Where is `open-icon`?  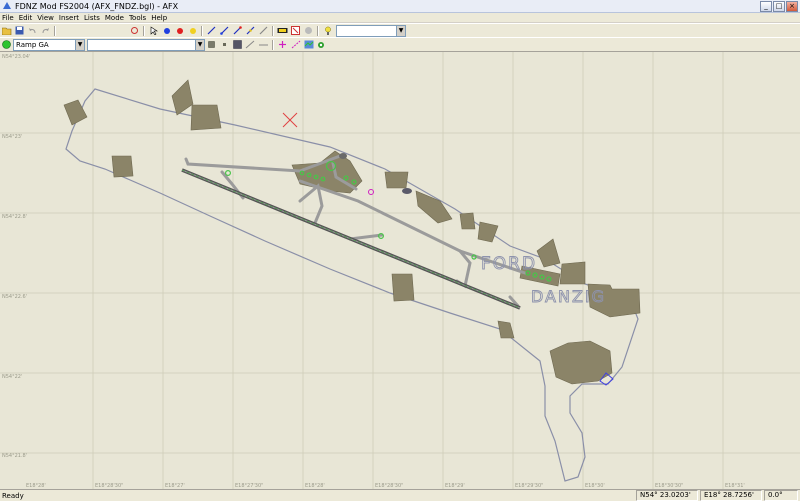 open-icon is located at coordinates (6, 30).